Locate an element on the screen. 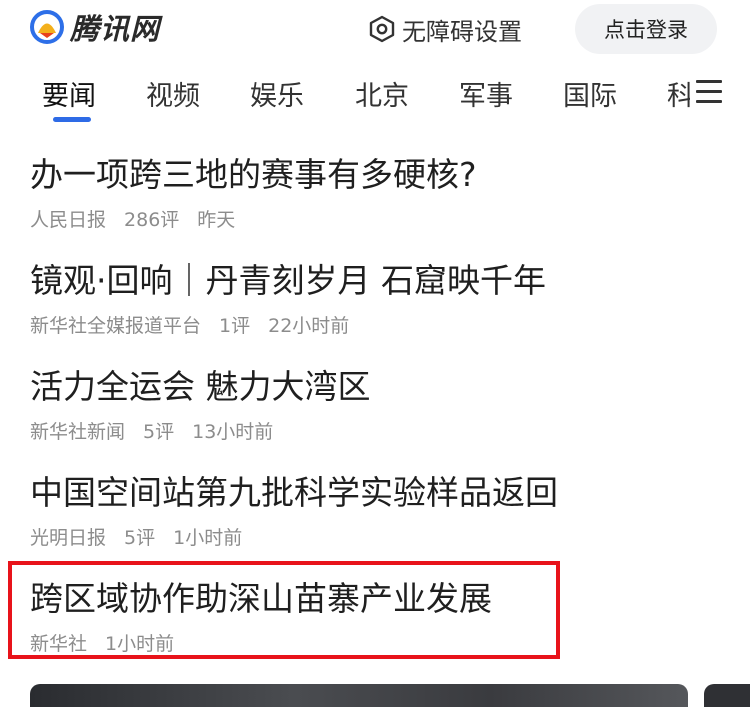  highlight-box is located at coordinates (284, 610).